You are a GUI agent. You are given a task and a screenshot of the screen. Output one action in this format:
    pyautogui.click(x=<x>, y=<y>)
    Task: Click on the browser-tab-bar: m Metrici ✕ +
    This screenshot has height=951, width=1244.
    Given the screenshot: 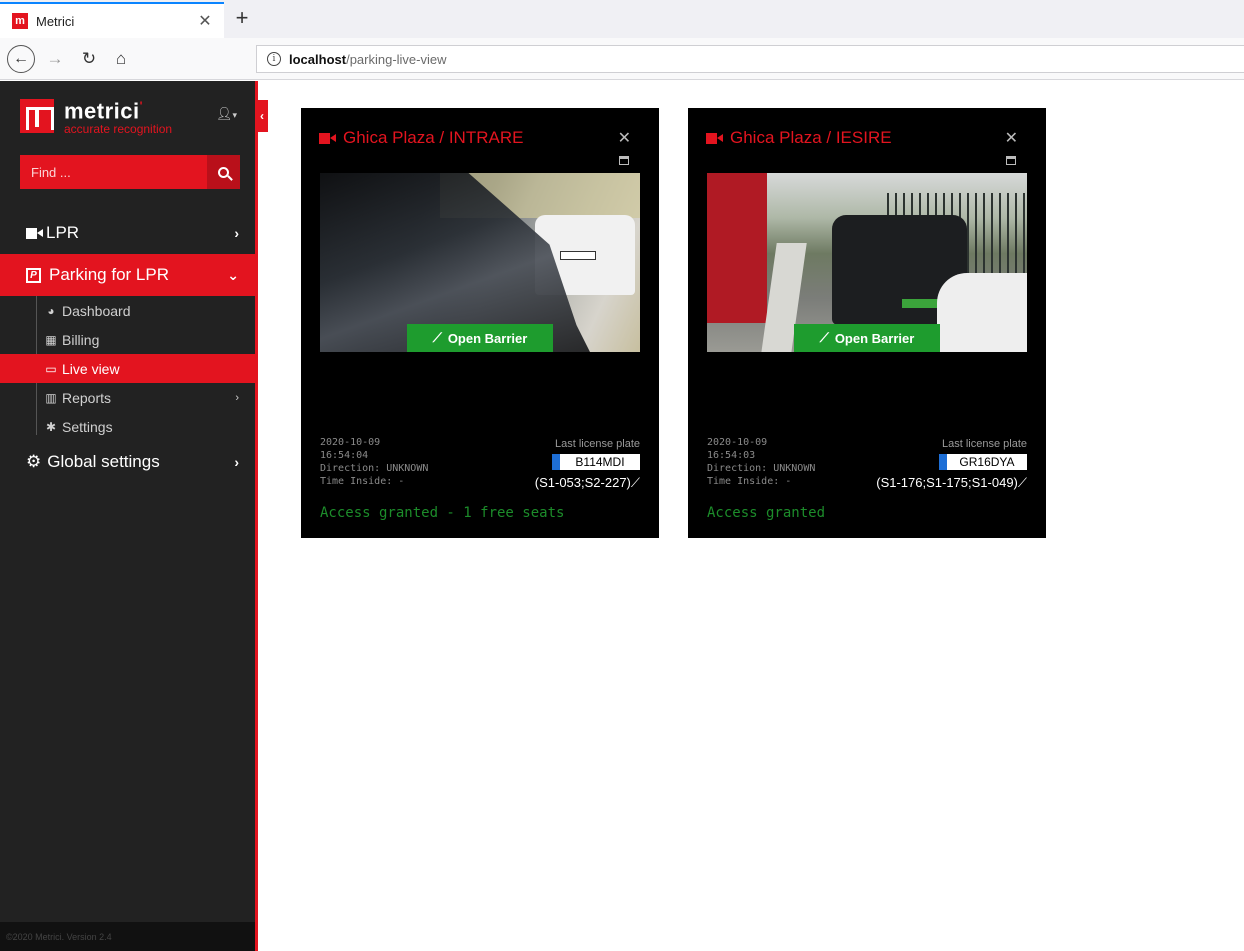 What is the action you would take?
    pyautogui.click(x=622, y=19)
    